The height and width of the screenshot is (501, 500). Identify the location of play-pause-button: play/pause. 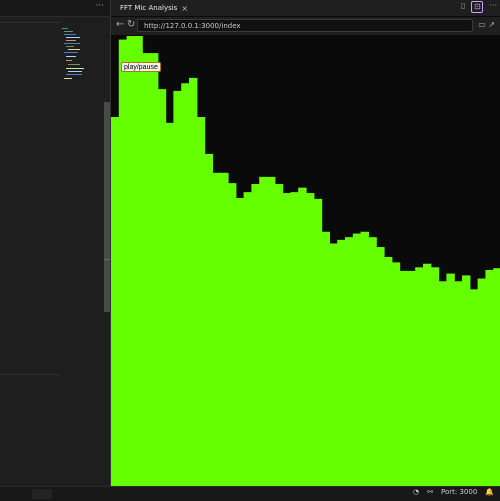
(141, 67).